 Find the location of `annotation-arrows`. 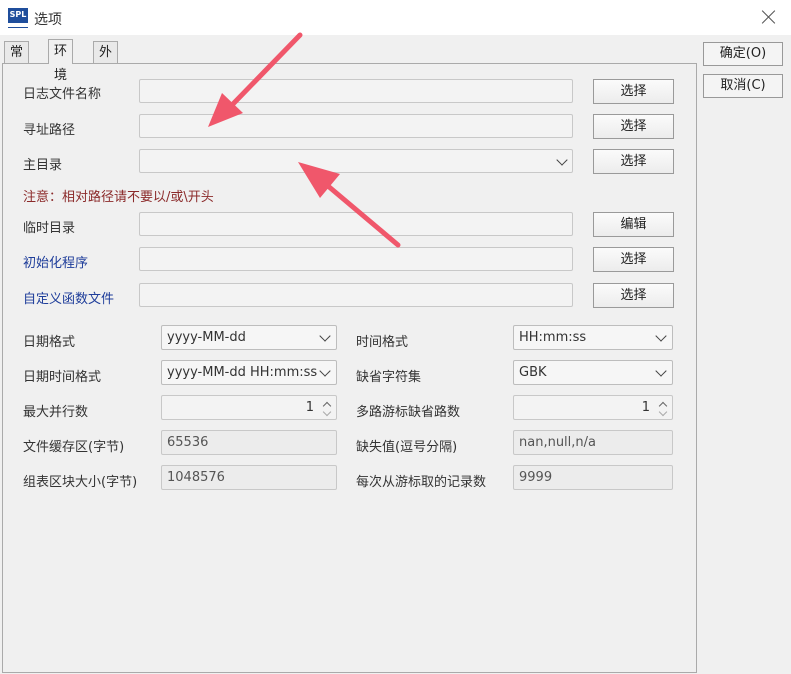

annotation-arrows is located at coordinates (304, 140).